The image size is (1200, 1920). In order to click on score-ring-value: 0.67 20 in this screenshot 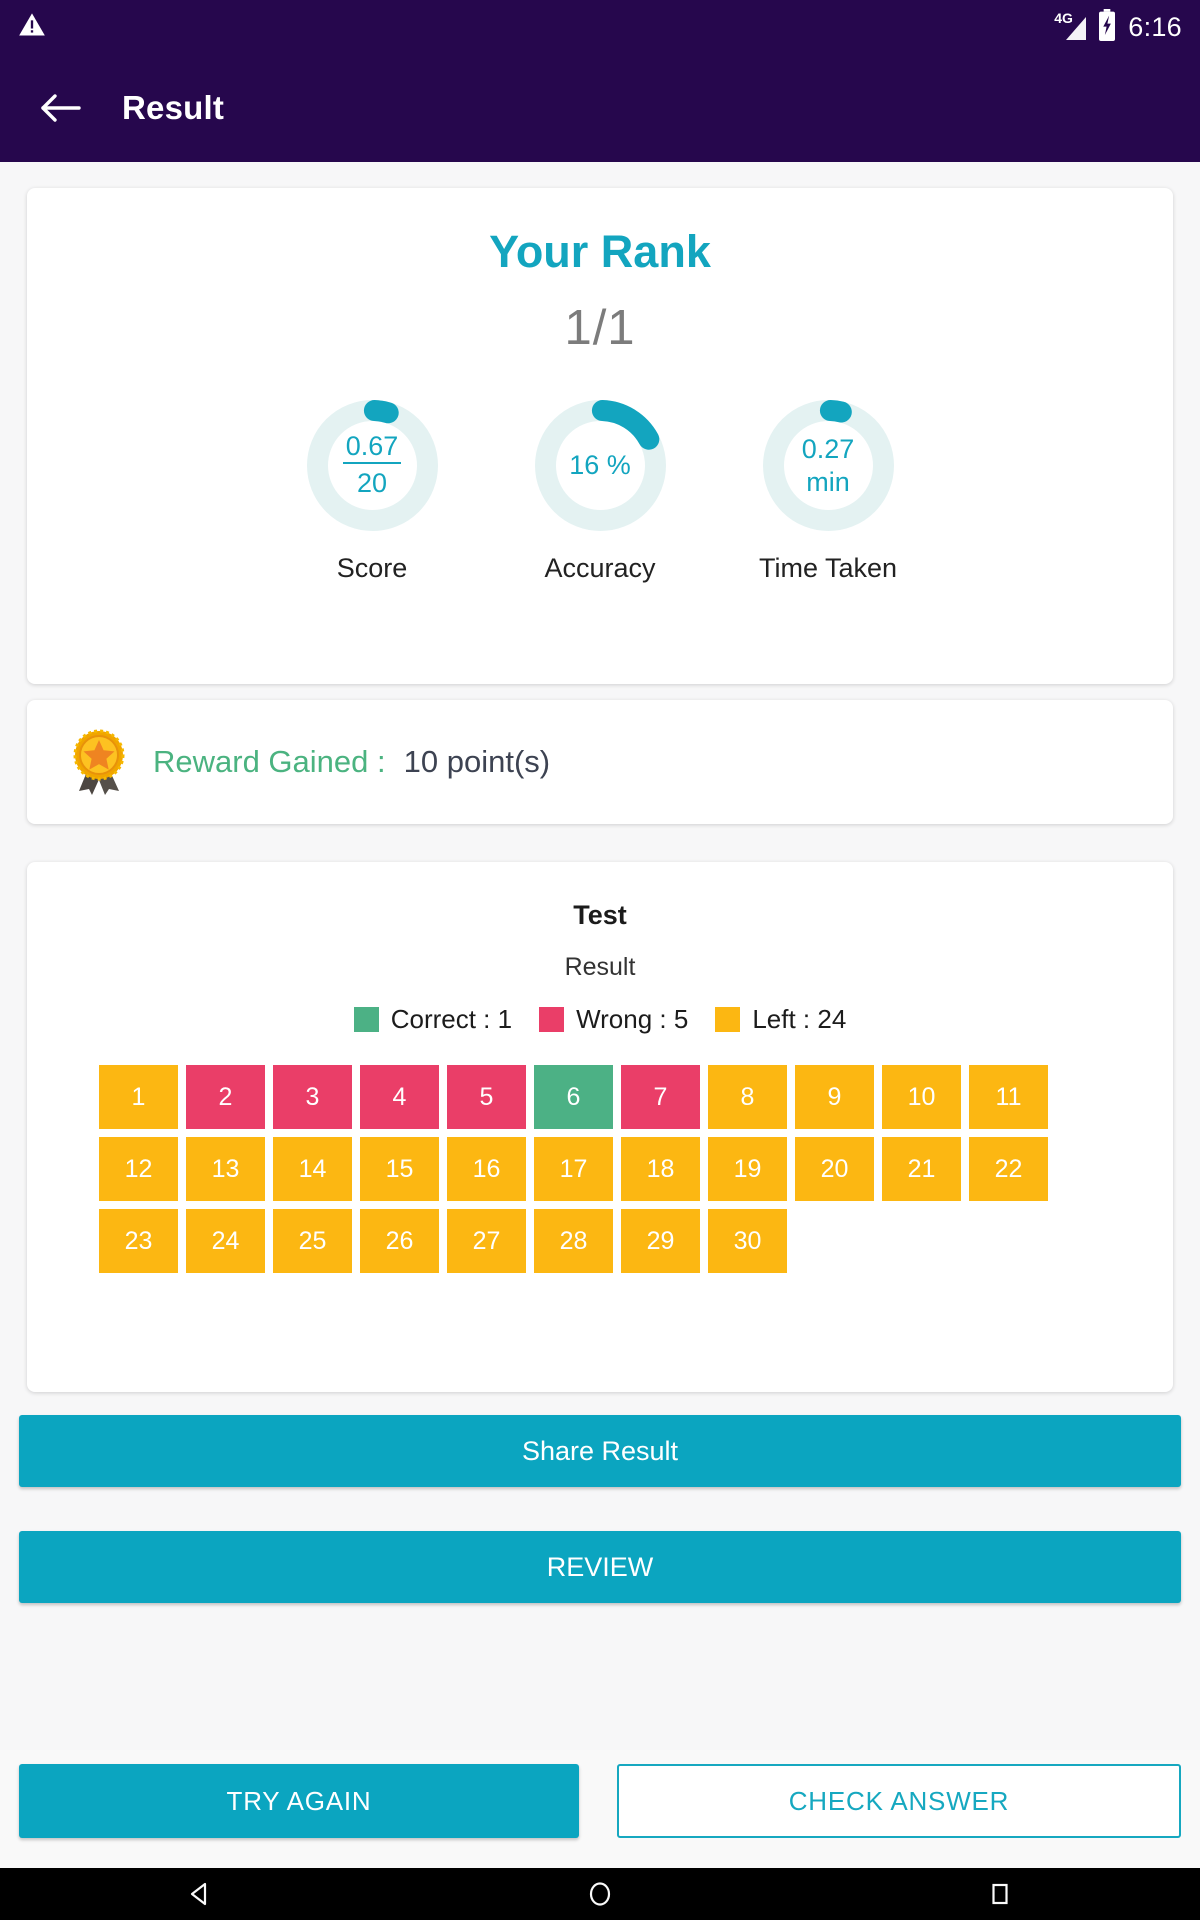, I will do `click(372, 465)`.